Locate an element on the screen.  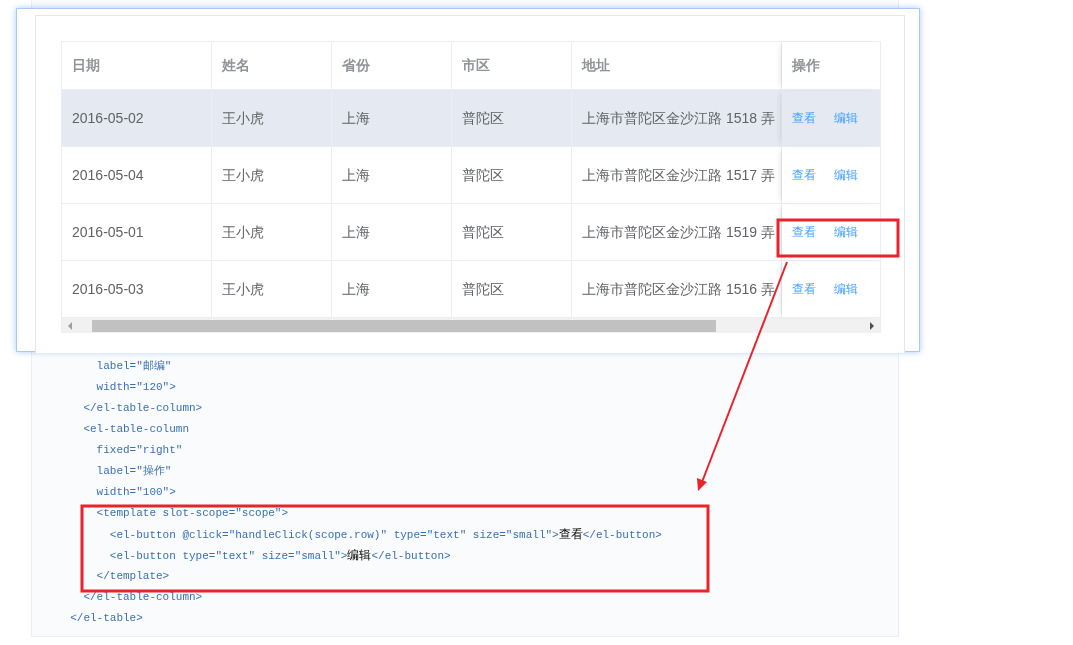
code-line: </template> is located at coordinates (132, 576).